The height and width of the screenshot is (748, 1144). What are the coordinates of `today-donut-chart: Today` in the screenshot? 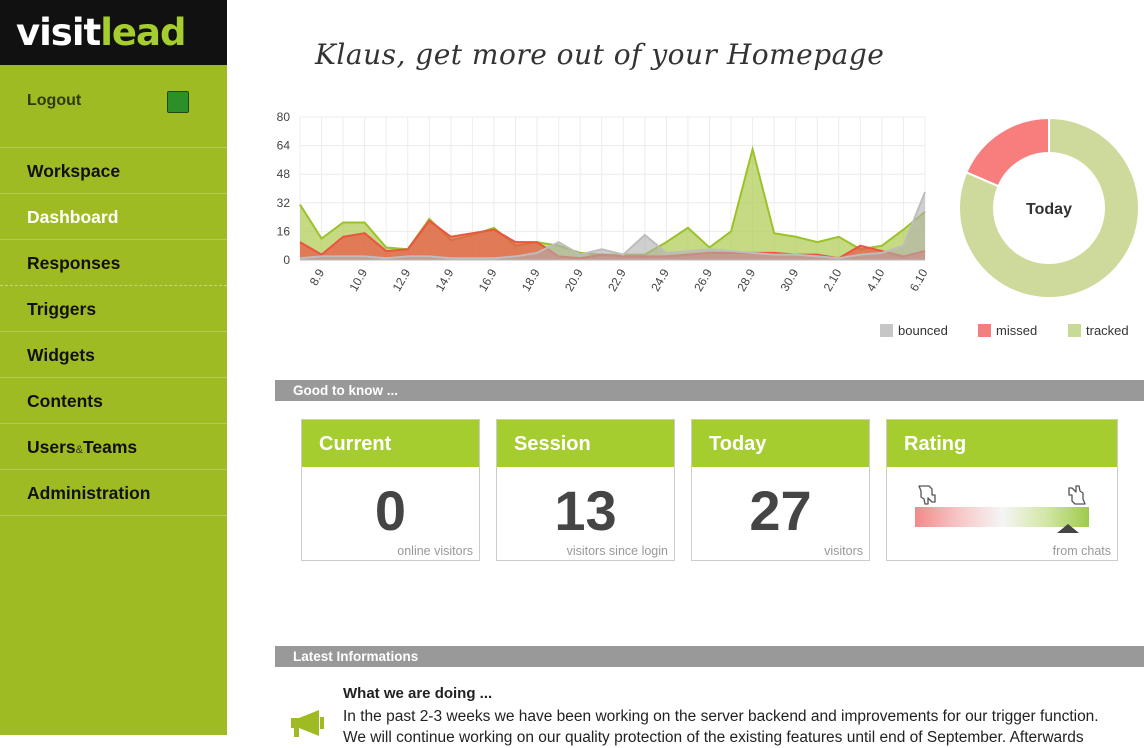 It's located at (1049, 208).